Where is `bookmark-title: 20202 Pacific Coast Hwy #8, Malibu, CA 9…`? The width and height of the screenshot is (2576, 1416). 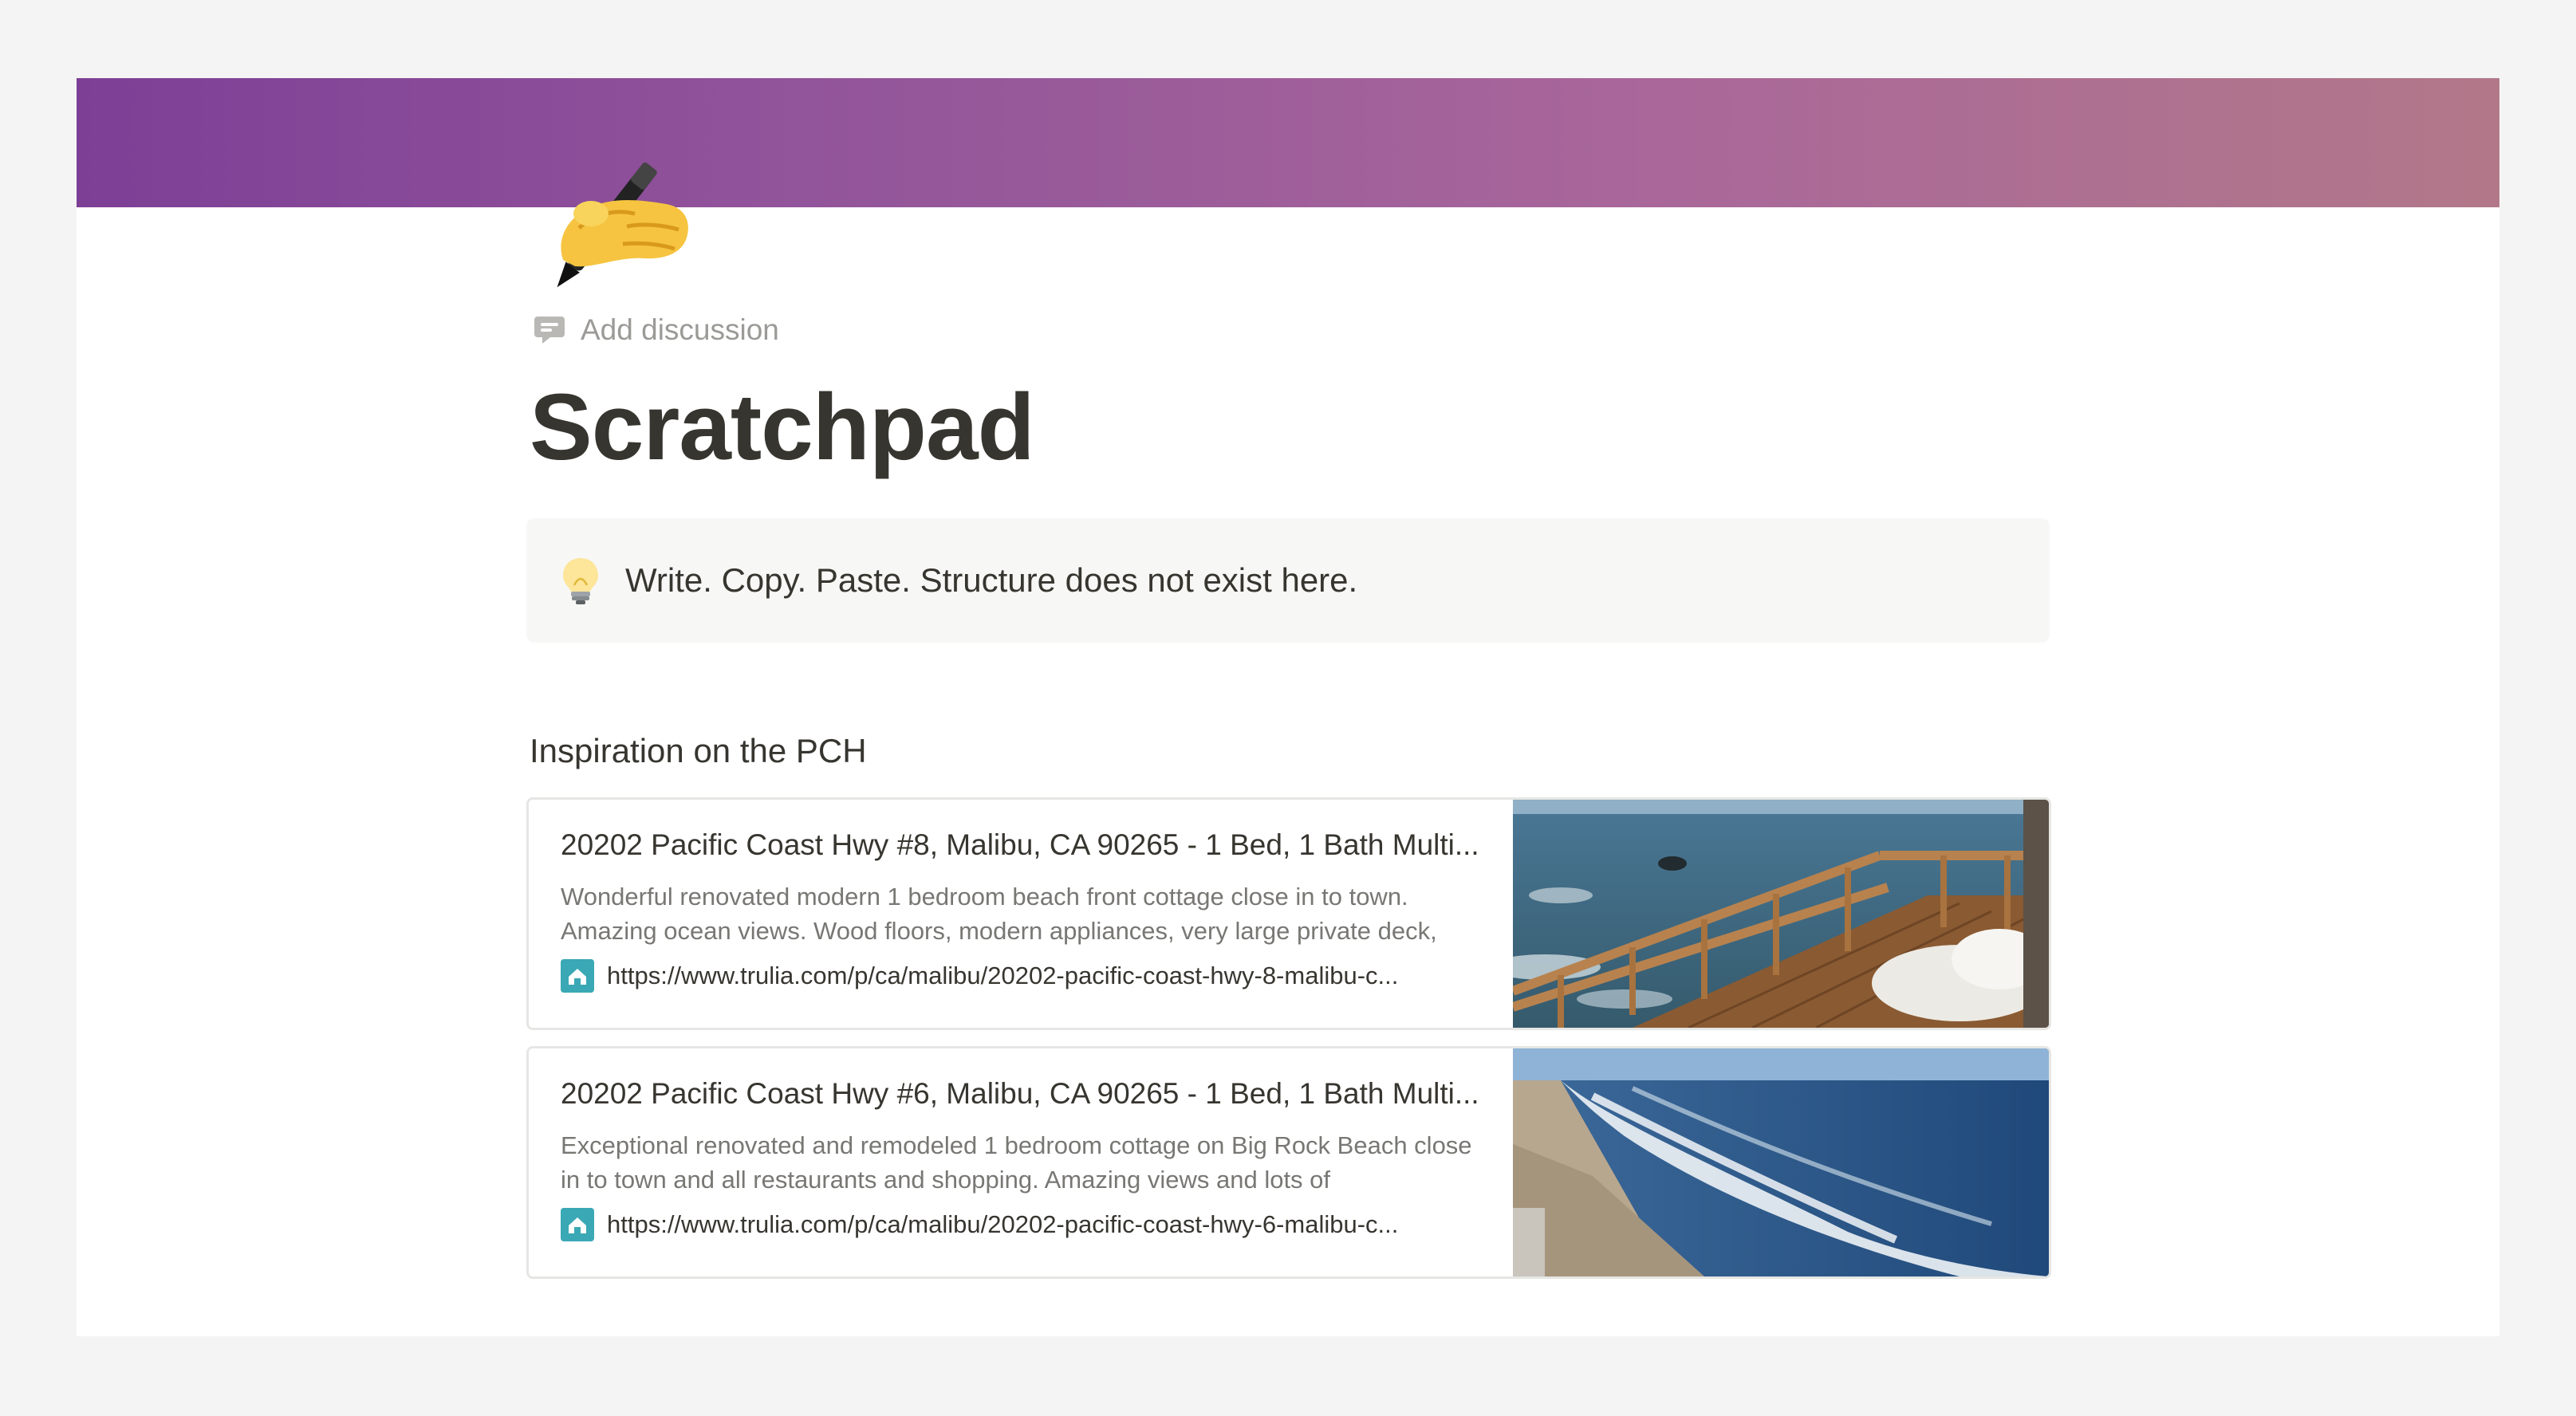
bookmark-title: 20202 Pacific Coast Hwy #8, Malibu, CA 9… is located at coordinates (1020, 844).